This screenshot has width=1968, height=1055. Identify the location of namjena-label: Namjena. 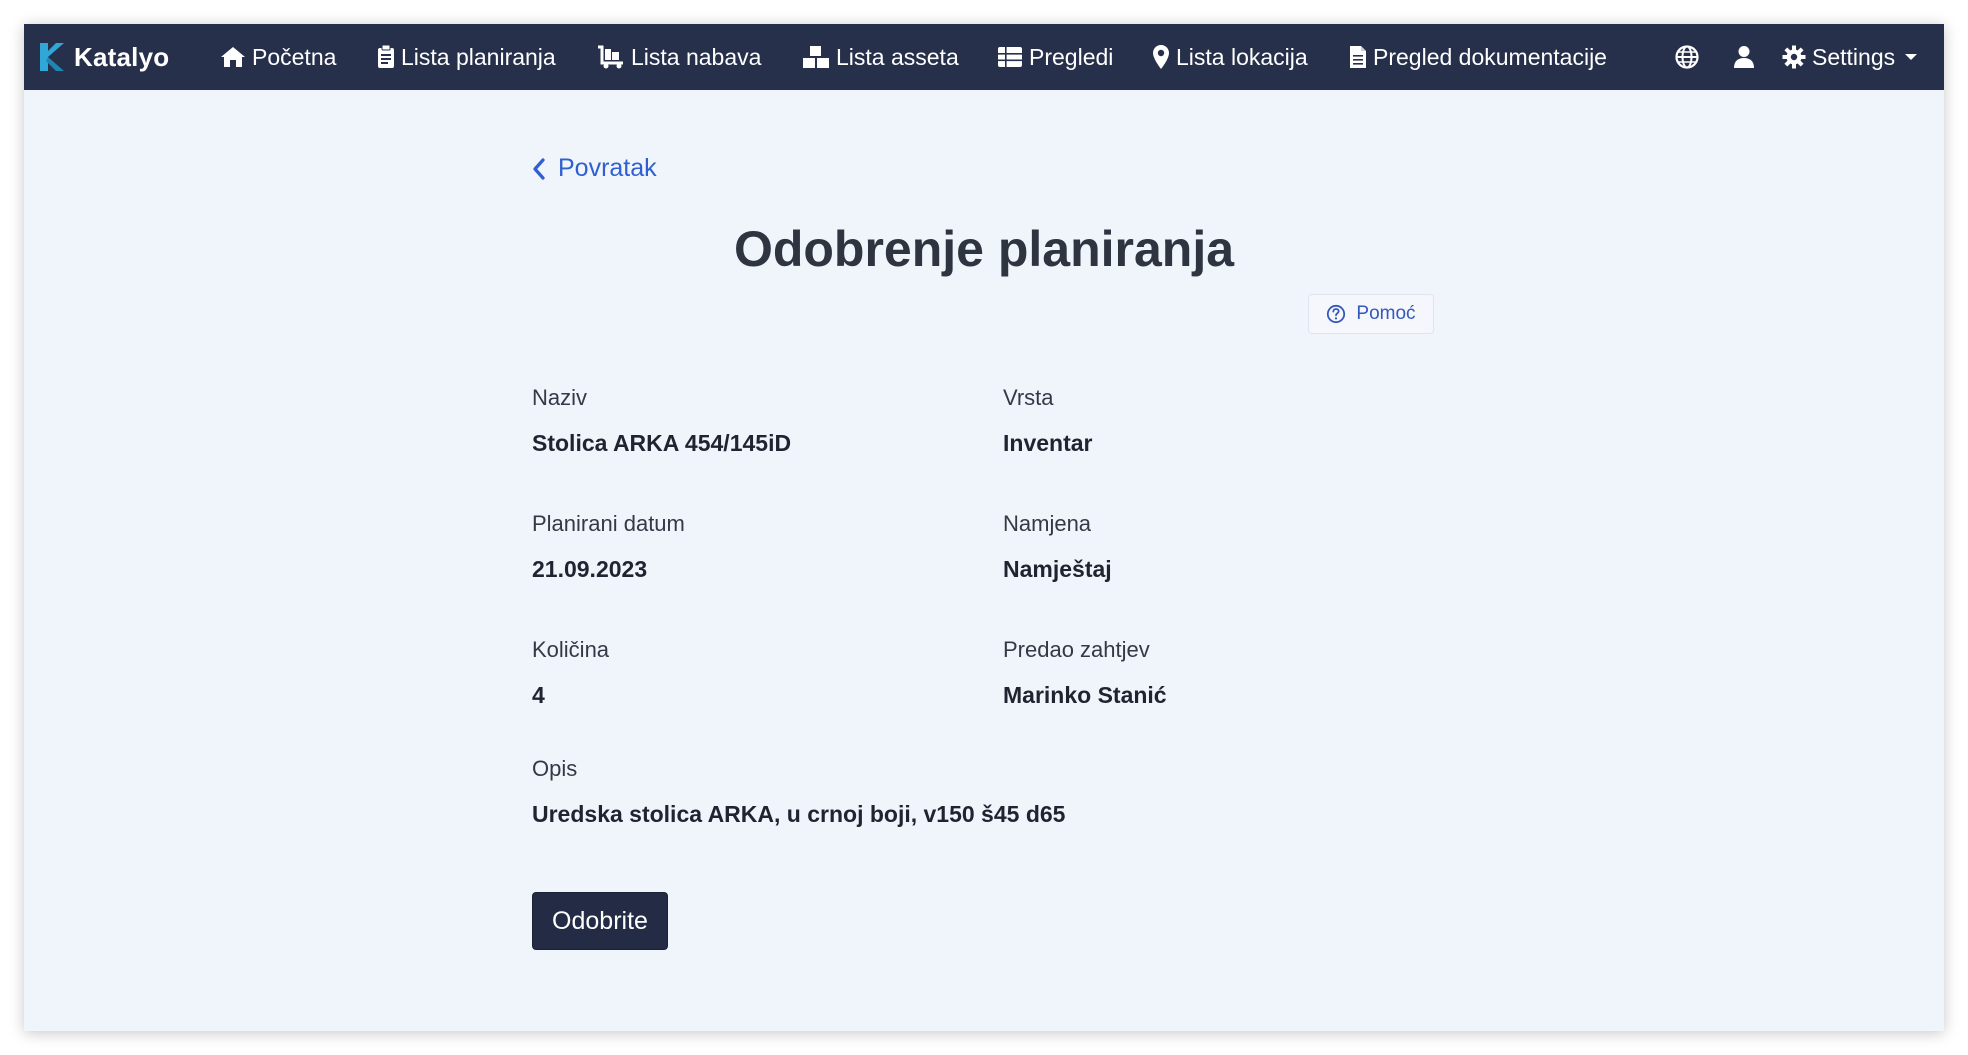
(1047, 523).